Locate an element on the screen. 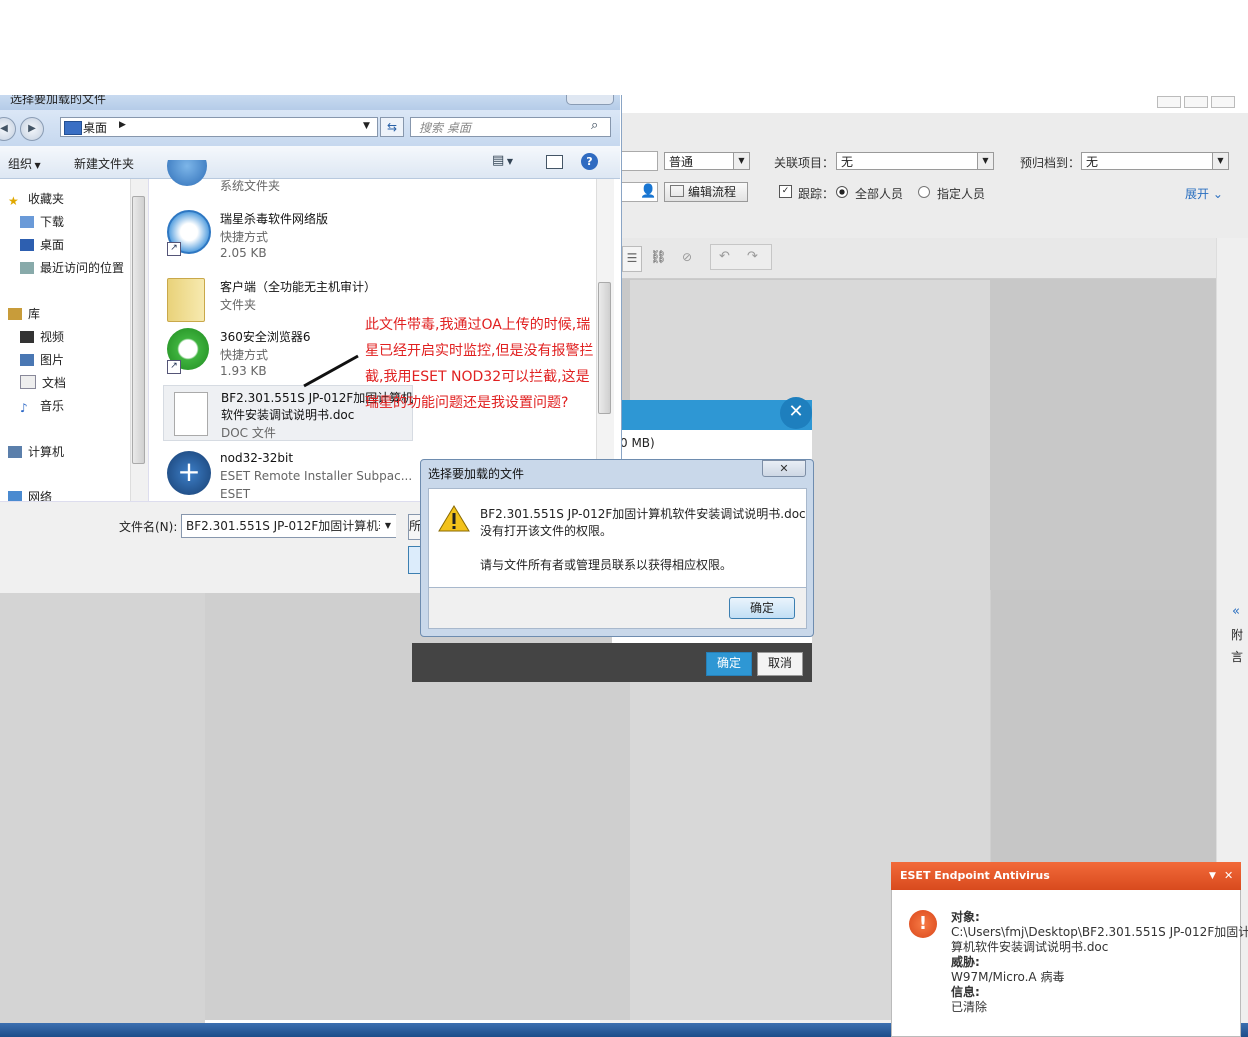 This screenshot has height=1037, width=1248. refresh-icon: ⇆ is located at coordinates (392, 127).